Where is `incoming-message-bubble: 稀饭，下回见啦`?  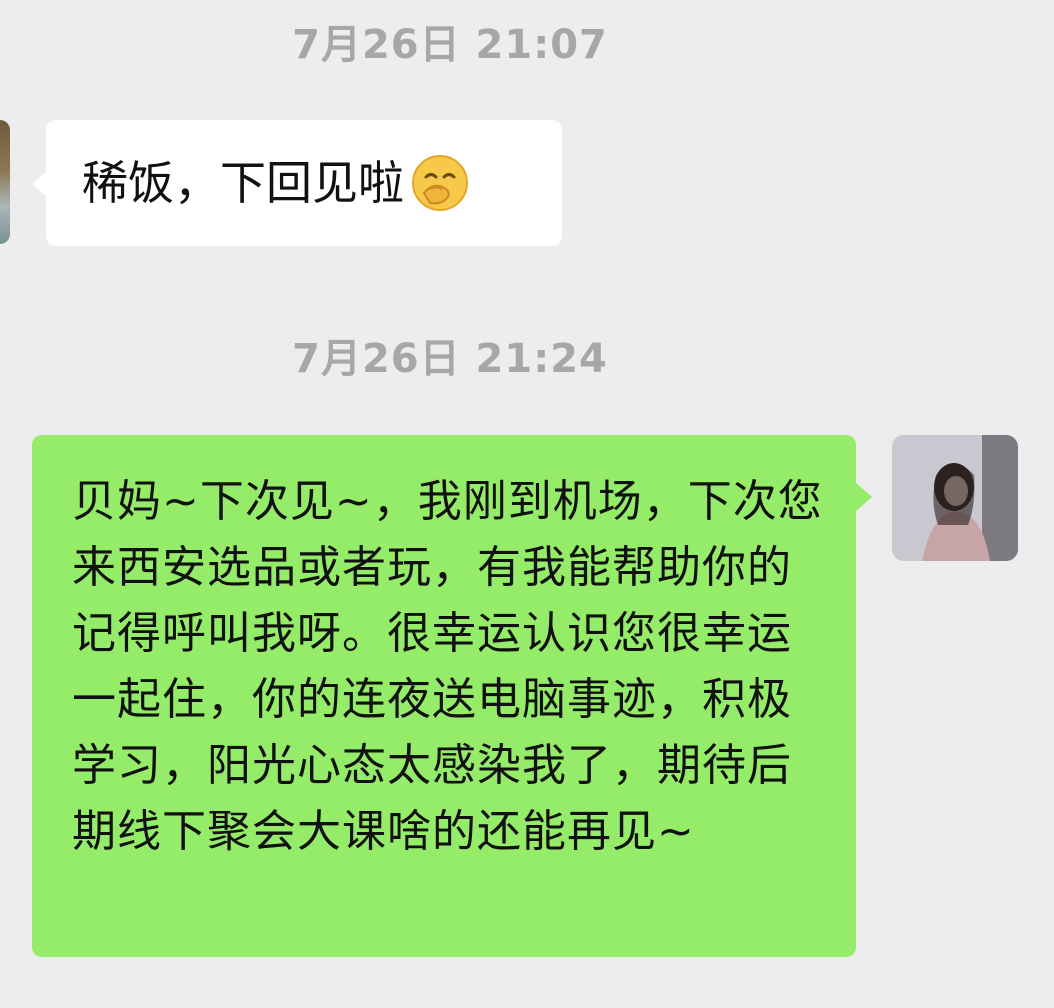
incoming-message-bubble: 稀饭，下回见啦 is located at coordinates (297, 183).